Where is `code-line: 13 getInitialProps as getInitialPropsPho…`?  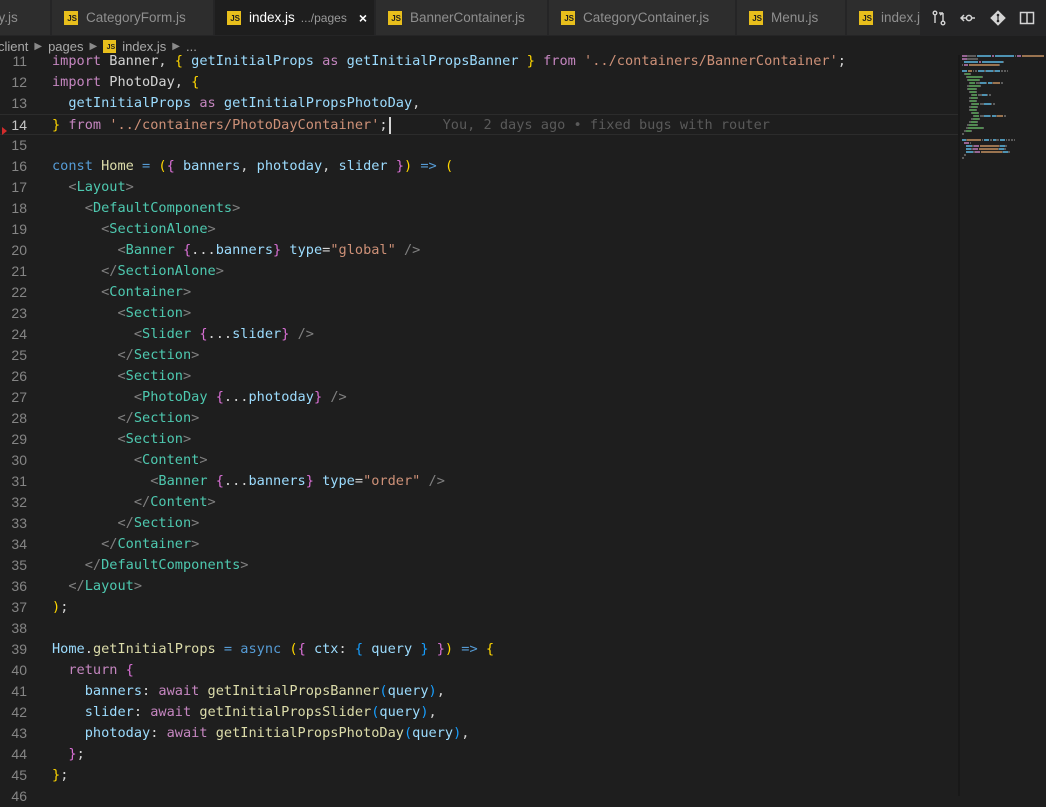 code-line: 13 getInitialProps as getInitialPropsPho… is located at coordinates (480, 103).